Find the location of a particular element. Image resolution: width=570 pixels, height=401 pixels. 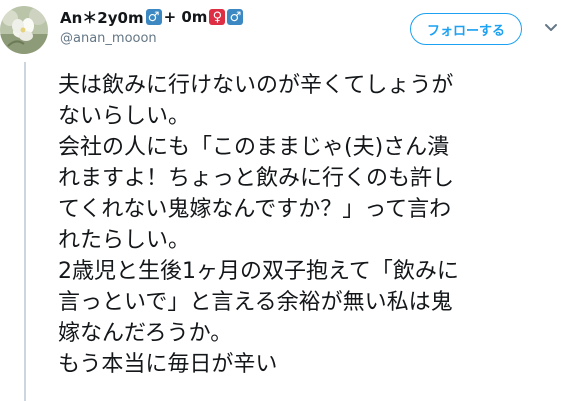

tweet-line: 言っといで」と言える余裕が無い私は鬼 is located at coordinates (255, 302).